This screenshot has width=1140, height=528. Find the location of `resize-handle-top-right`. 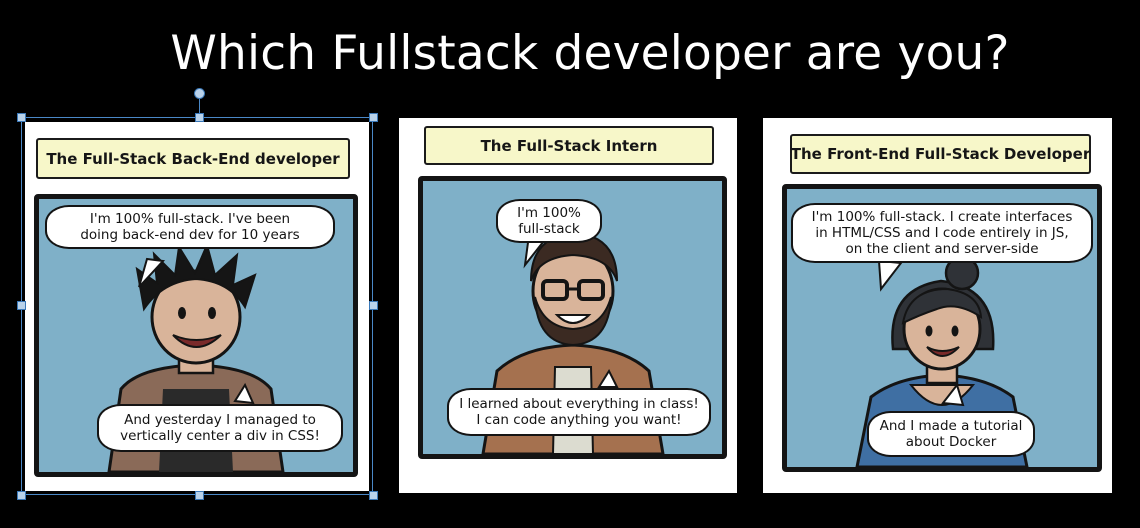

resize-handle-top-right is located at coordinates (373, 117).